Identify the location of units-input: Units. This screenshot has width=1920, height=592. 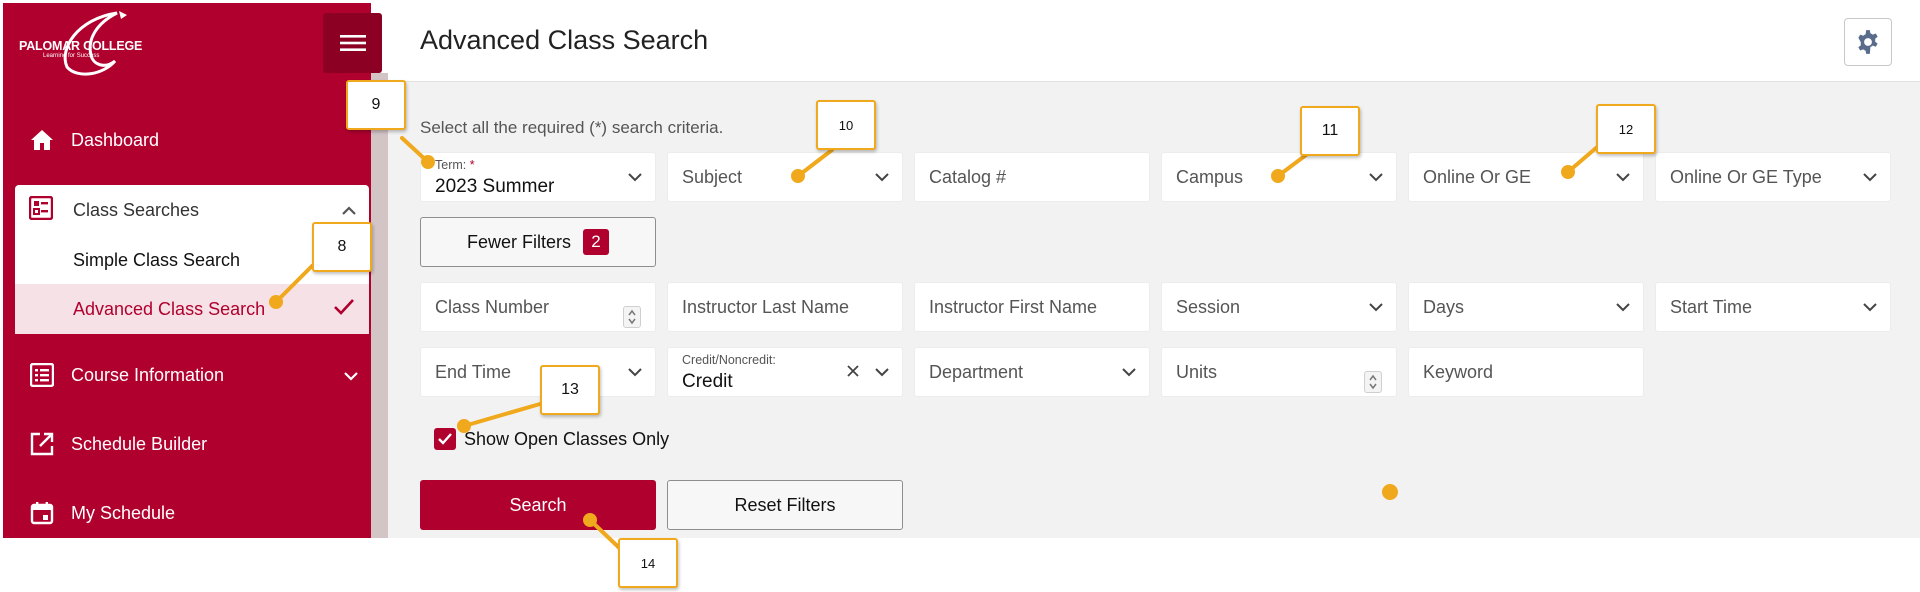
(1279, 372).